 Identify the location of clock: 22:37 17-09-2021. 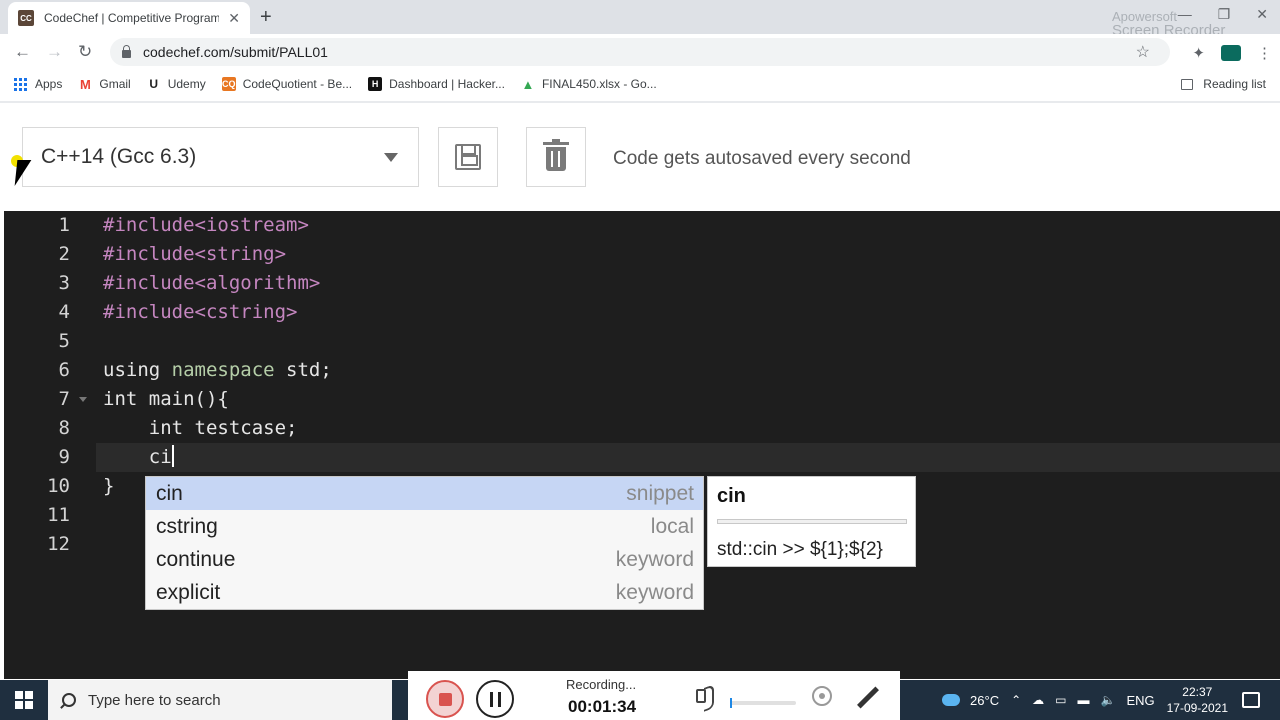
(1197, 700).